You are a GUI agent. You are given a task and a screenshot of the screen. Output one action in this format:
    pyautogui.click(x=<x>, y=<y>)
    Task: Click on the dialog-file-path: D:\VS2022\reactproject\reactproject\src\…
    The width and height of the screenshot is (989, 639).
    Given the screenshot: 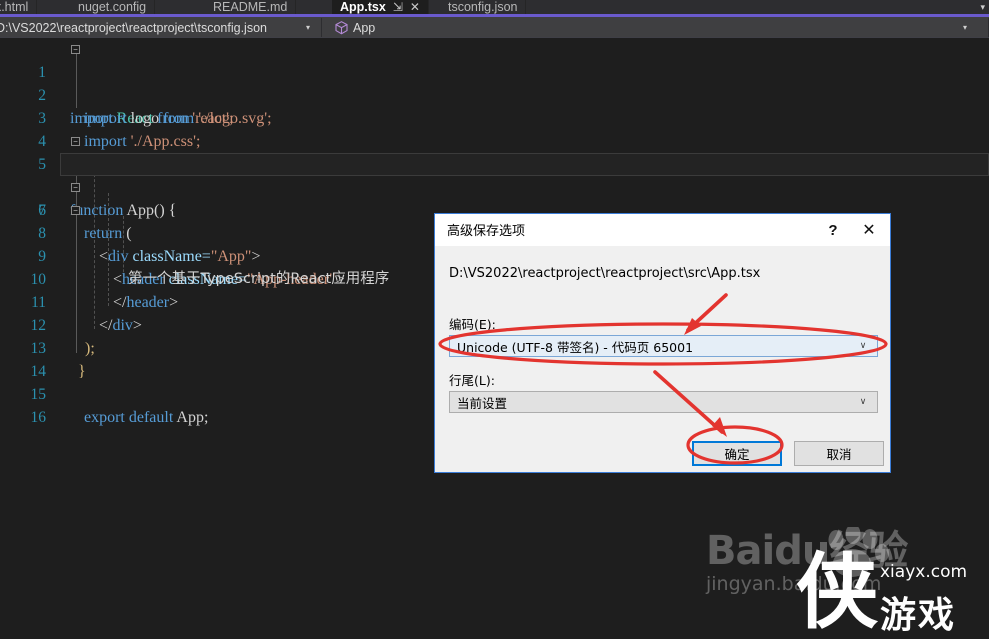 What is the action you would take?
    pyautogui.click(x=605, y=273)
    